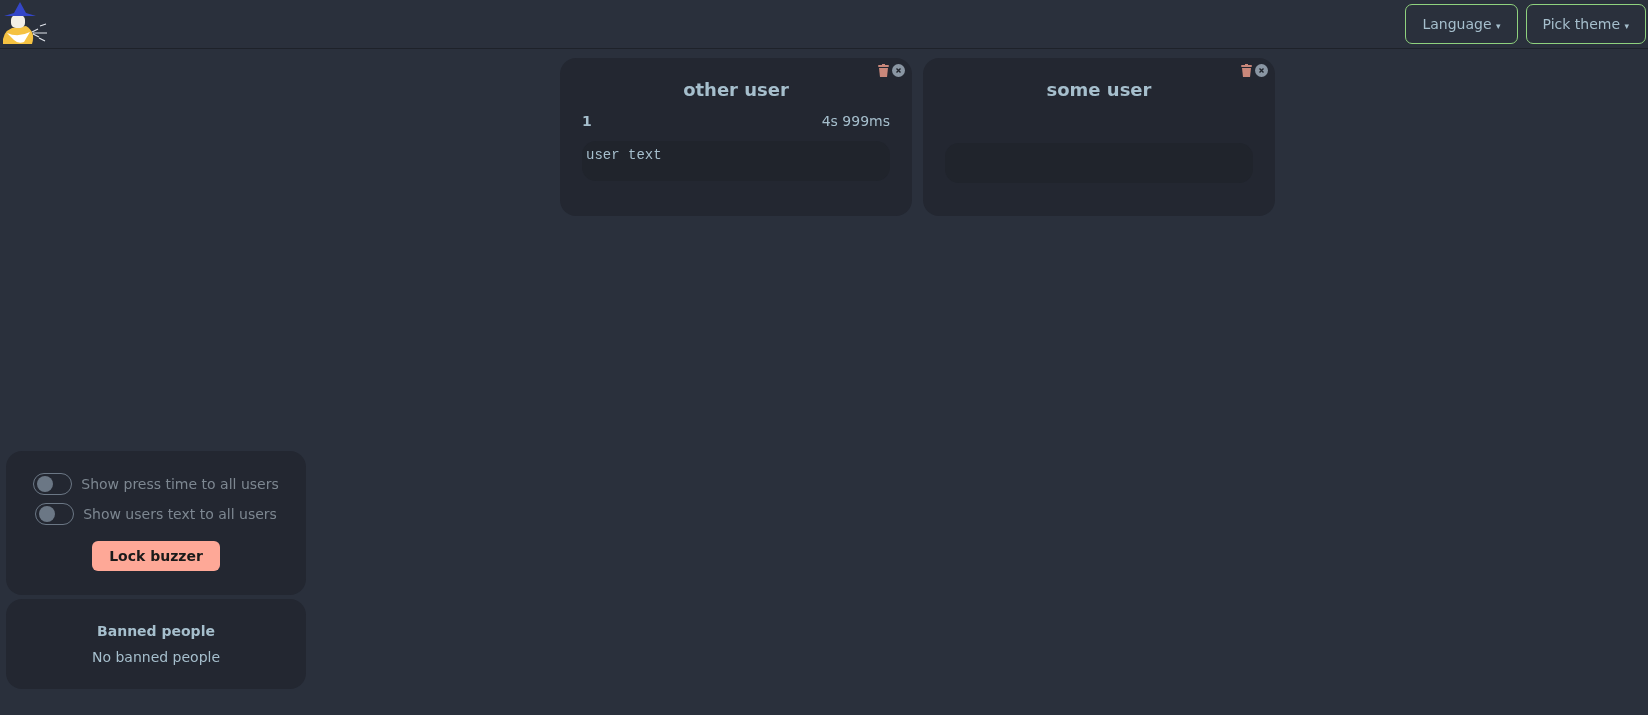 This screenshot has width=1648, height=715. Describe the element at coordinates (1461, 24) in the screenshot. I see `dropdown-button: Language ▾` at that location.